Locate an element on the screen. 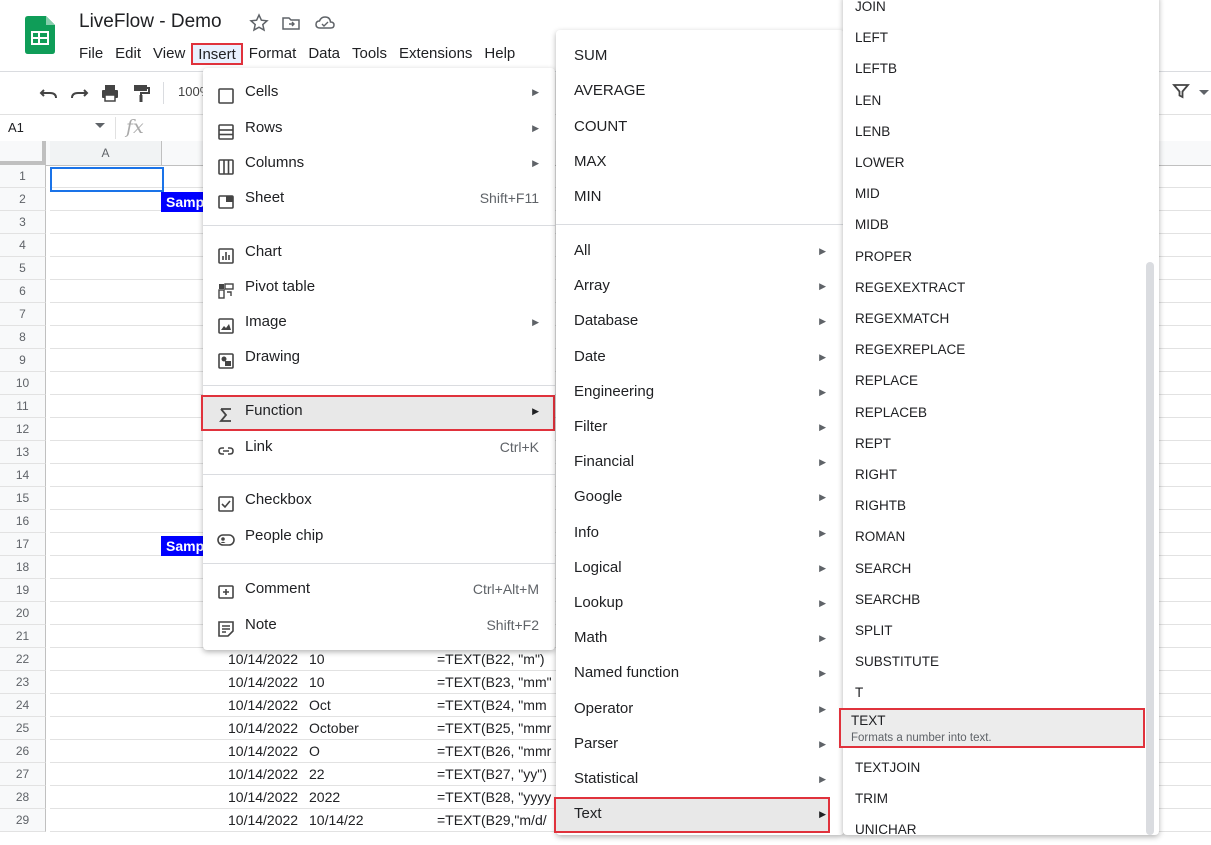 This screenshot has width=1211, height=845. cell-formula: =TEXT(B22, "m") is located at coordinates (491, 659).